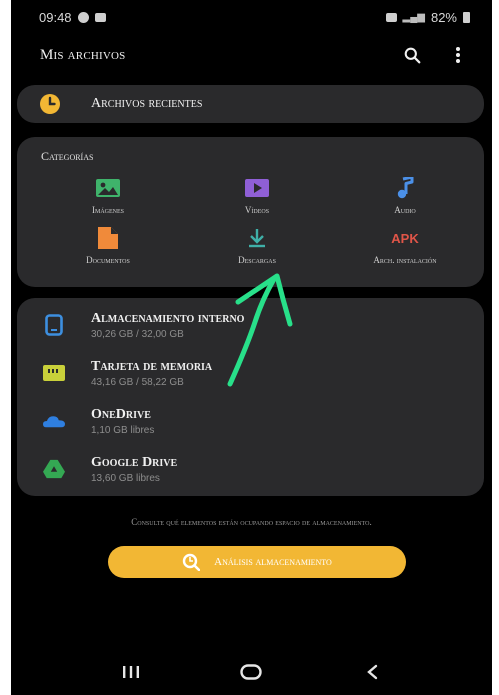 The image size is (499, 695). What do you see at coordinates (125, 478) in the screenshot?
I see `storage-detail: 13,60 GB libres` at bounding box center [125, 478].